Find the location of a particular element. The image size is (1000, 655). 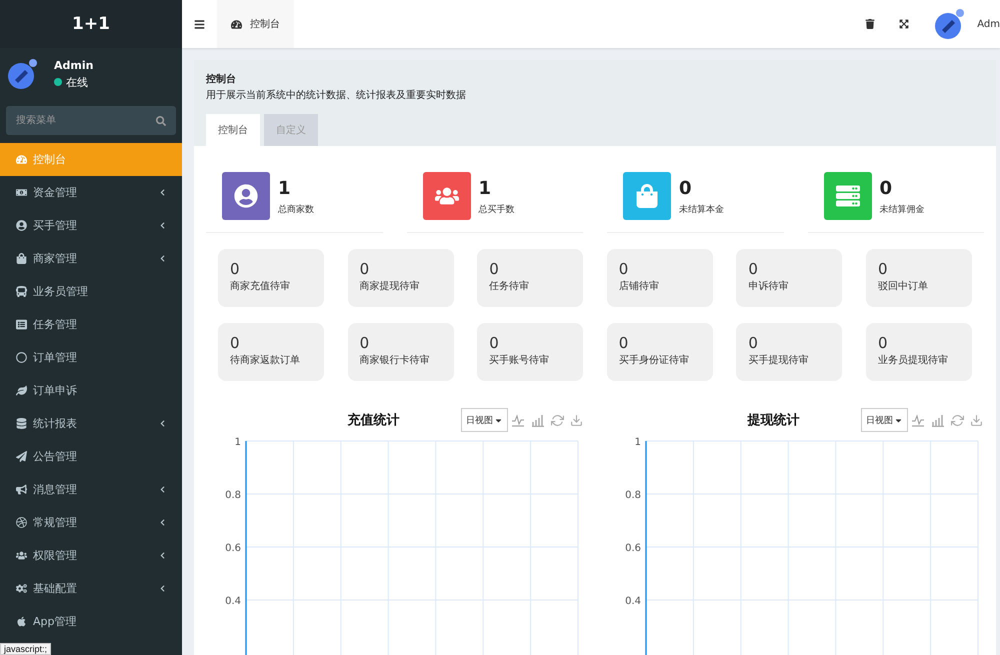

list-icon is located at coordinates (21, 324).